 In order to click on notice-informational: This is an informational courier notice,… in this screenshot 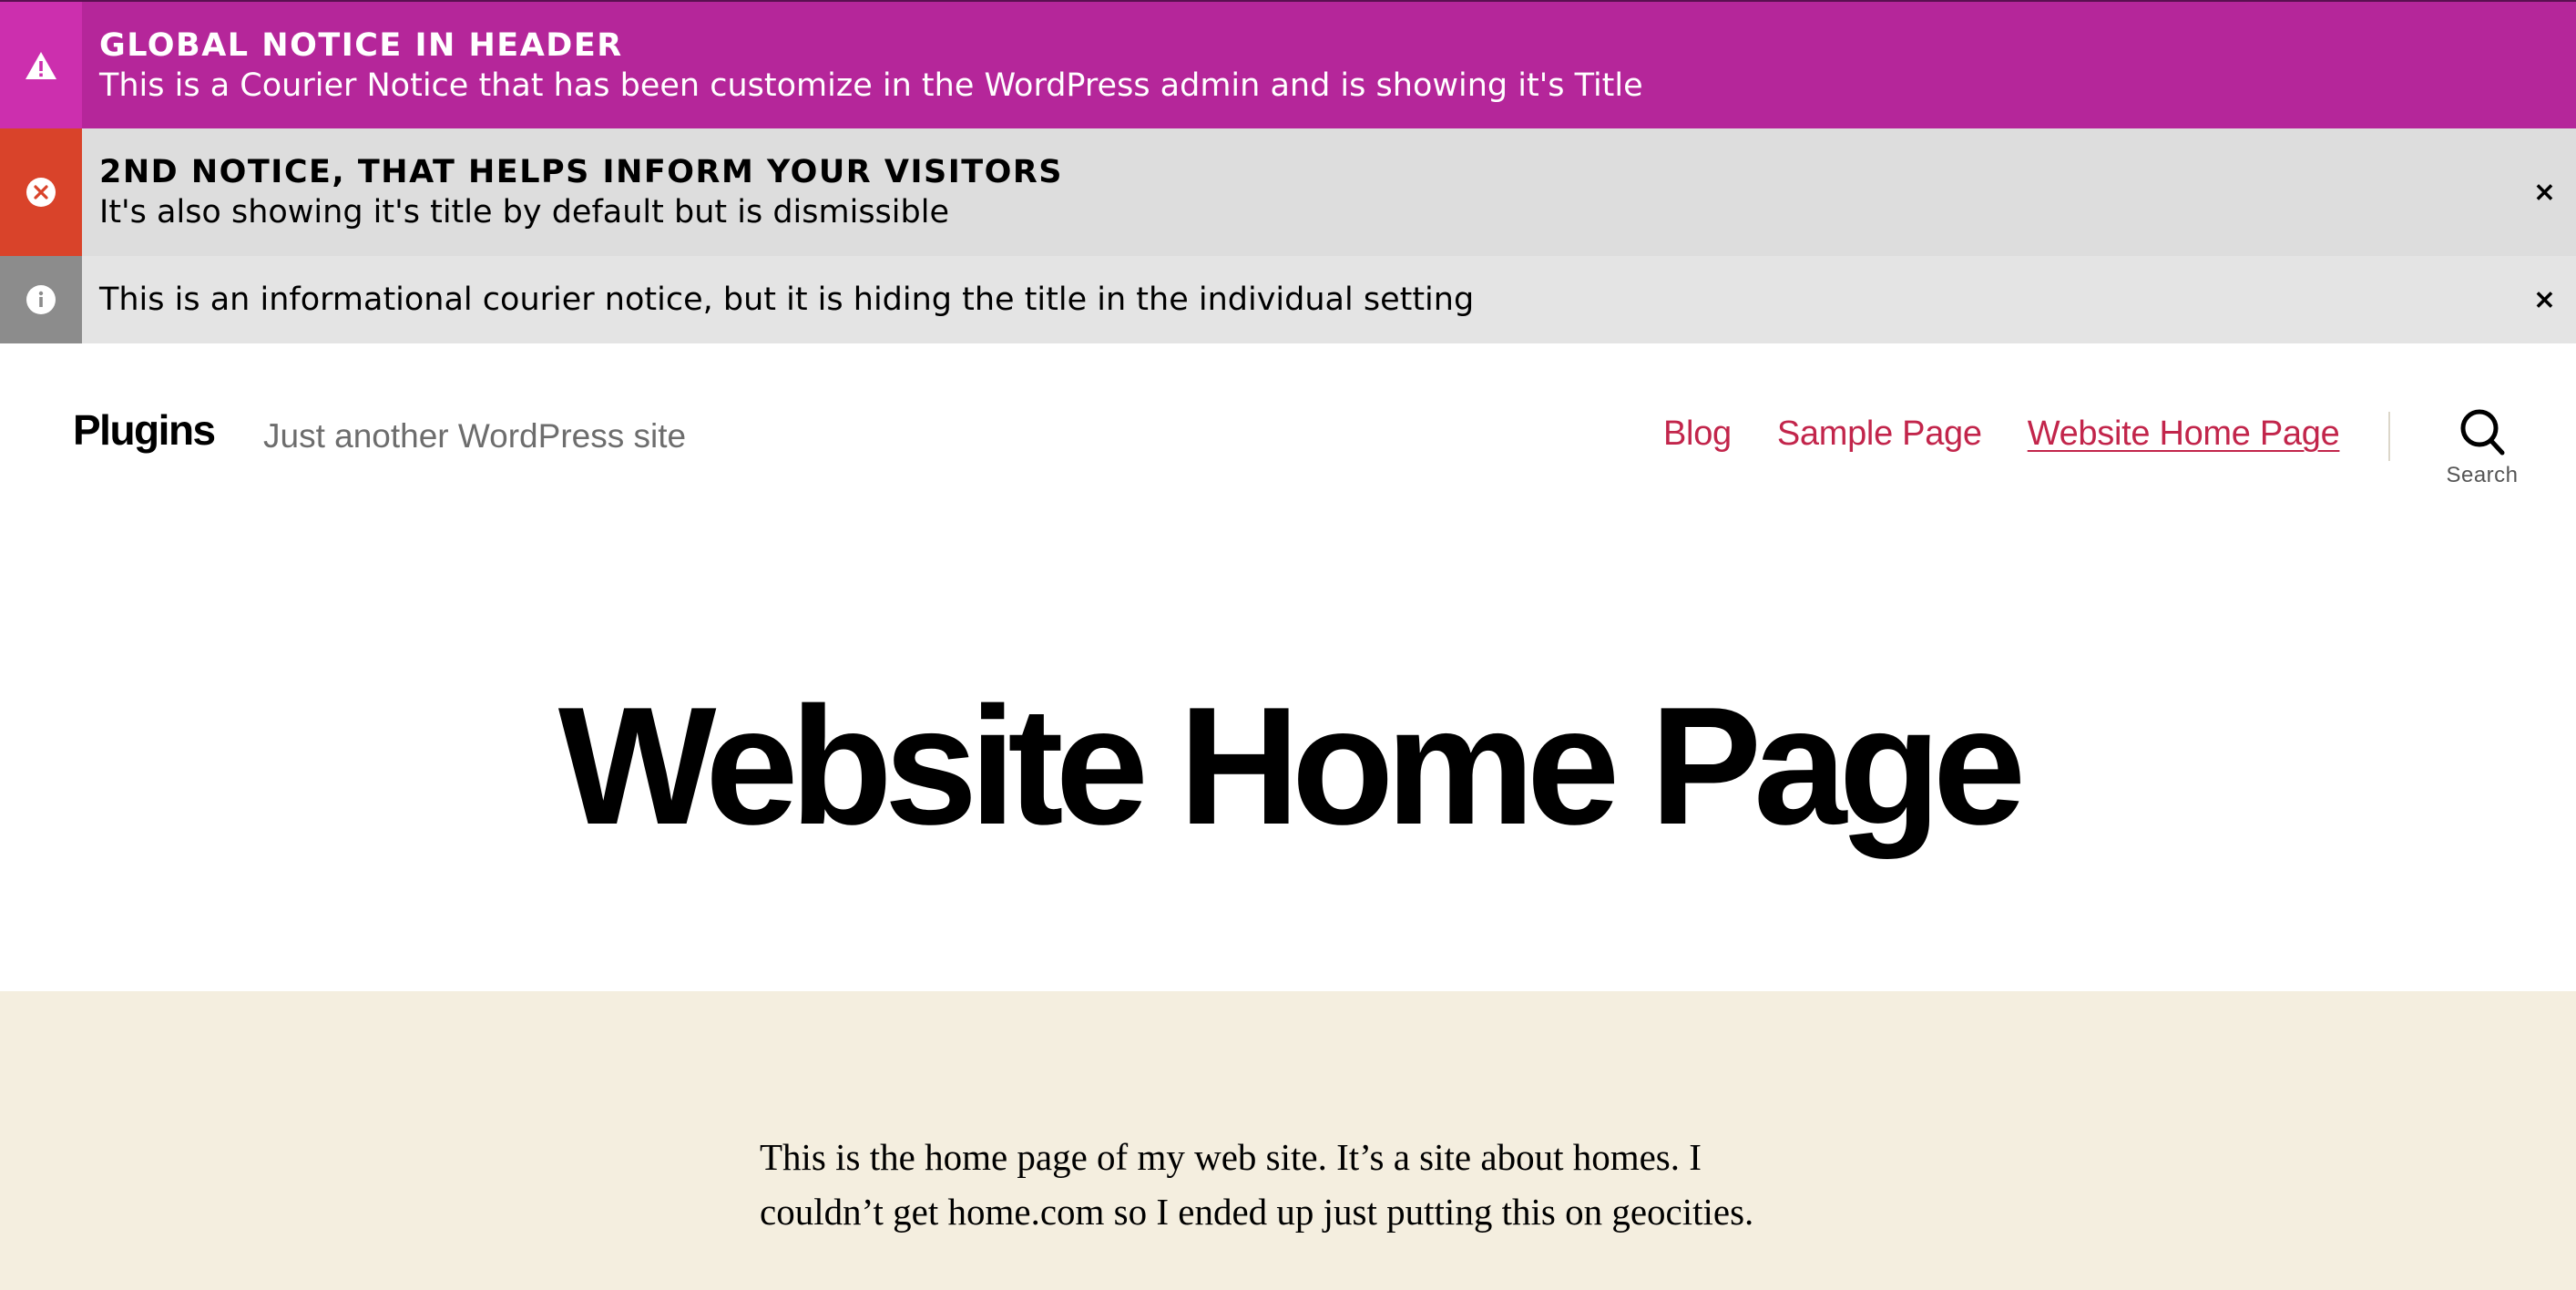, I will do `click(1288, 299)`.